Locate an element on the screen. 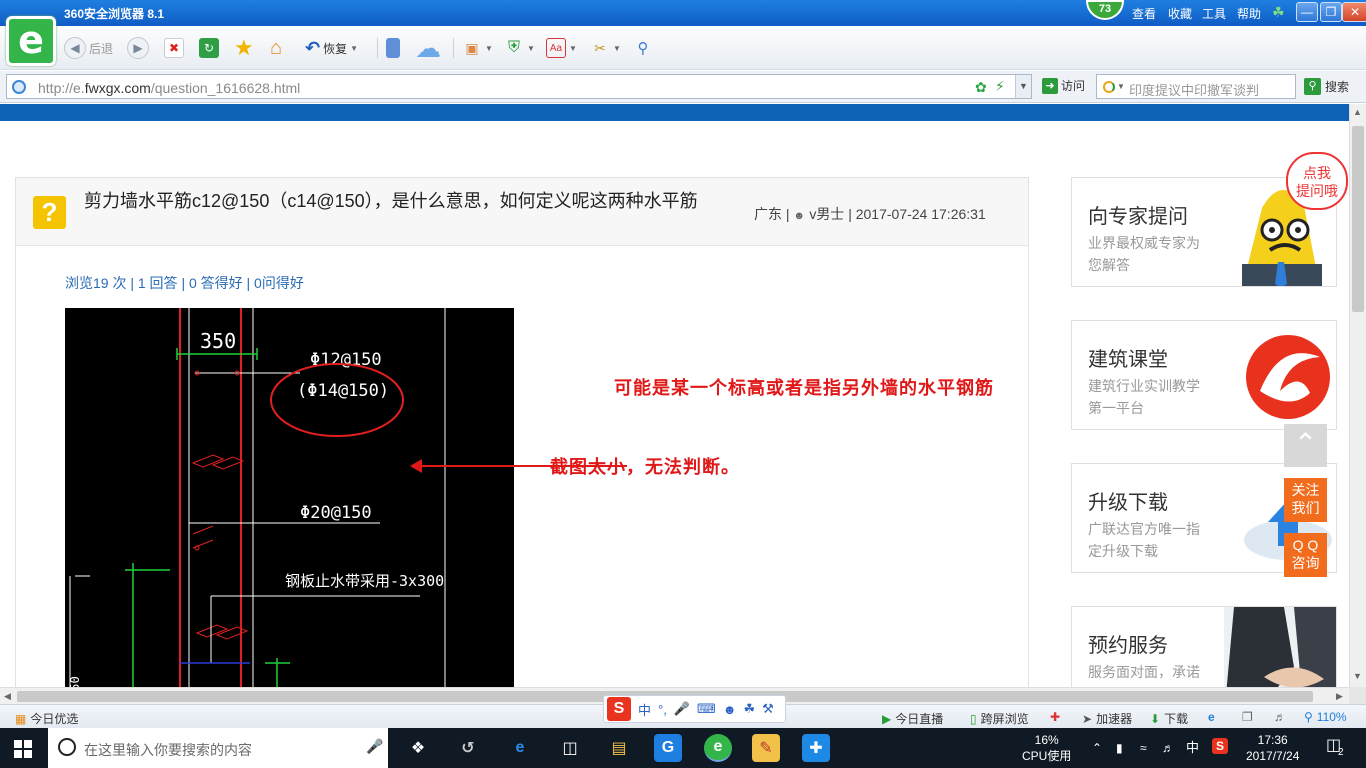 This screenshot has height=768, width=1366. follow-us-button: 关注 我们 is located at coordinates (1305, 500).